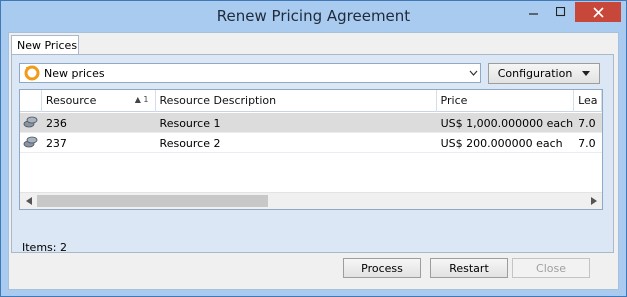 This screenshot has width=627, height=297. Describe the element at coordinates (311, 123) in the screenshot. I see `table-row: 236 Resource 1 US$ 1,000.000000 each 7.0` at that location.